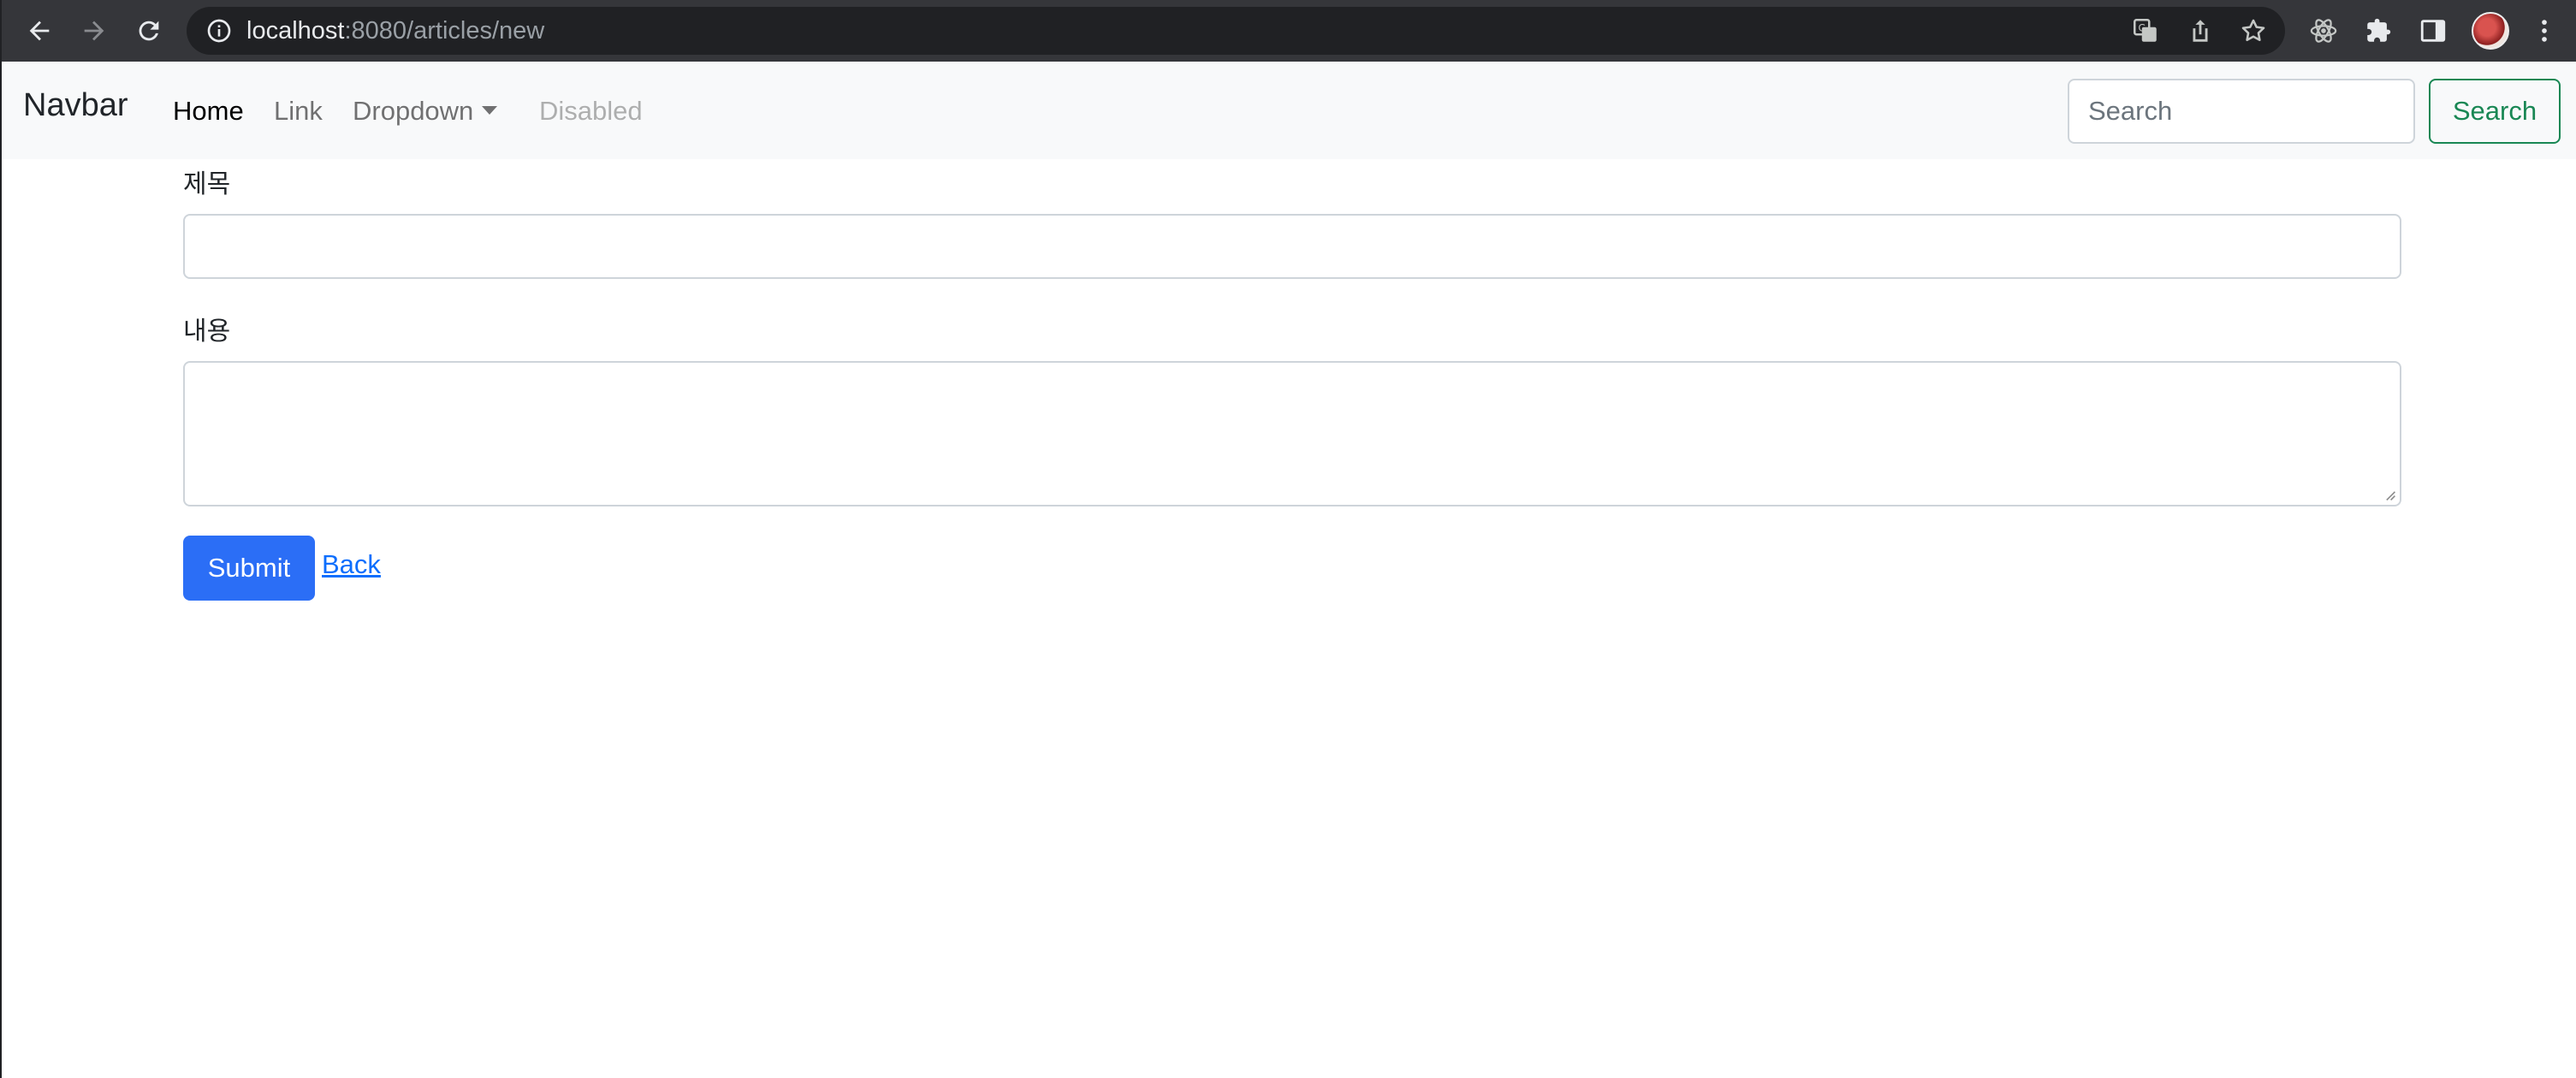 The height and width of the screenshot is (1078, 2576). Describe the element at coordinates (2200, 30) in the screenshot. I see `share-icon` at that location.